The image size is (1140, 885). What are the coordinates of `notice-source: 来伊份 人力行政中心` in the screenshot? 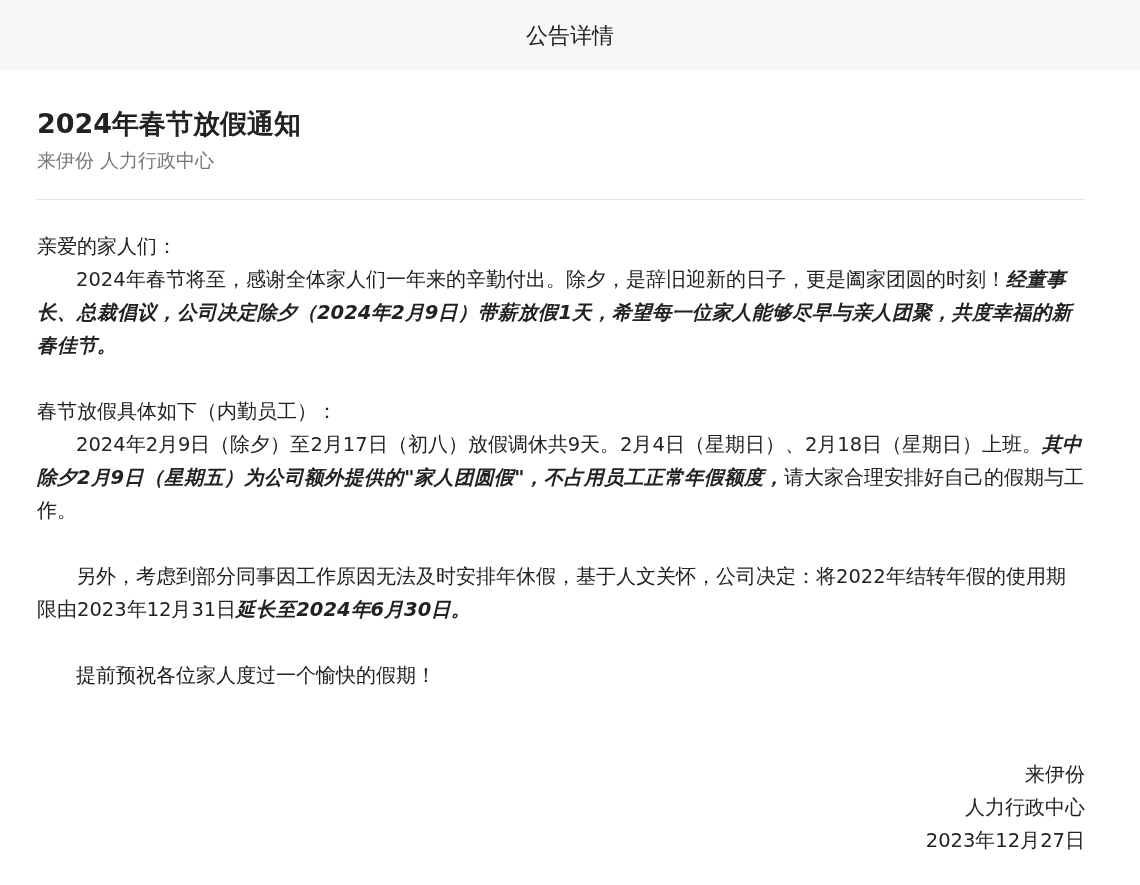 It's located at (126, 161).